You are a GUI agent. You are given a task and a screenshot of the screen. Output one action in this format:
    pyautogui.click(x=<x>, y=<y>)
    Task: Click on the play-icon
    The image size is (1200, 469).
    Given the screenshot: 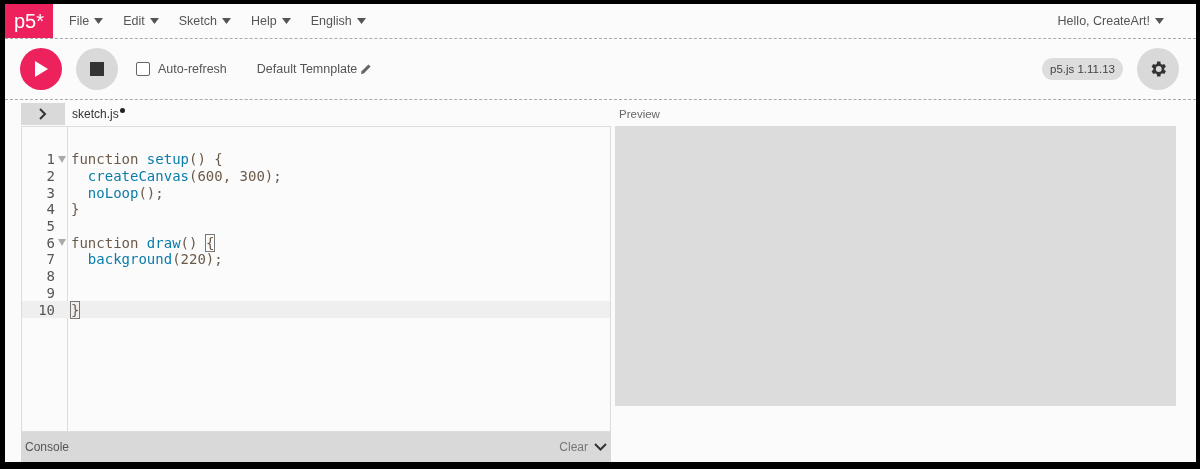 What is the action you would take?
    pyautogui.click(x=41, y=69)
    